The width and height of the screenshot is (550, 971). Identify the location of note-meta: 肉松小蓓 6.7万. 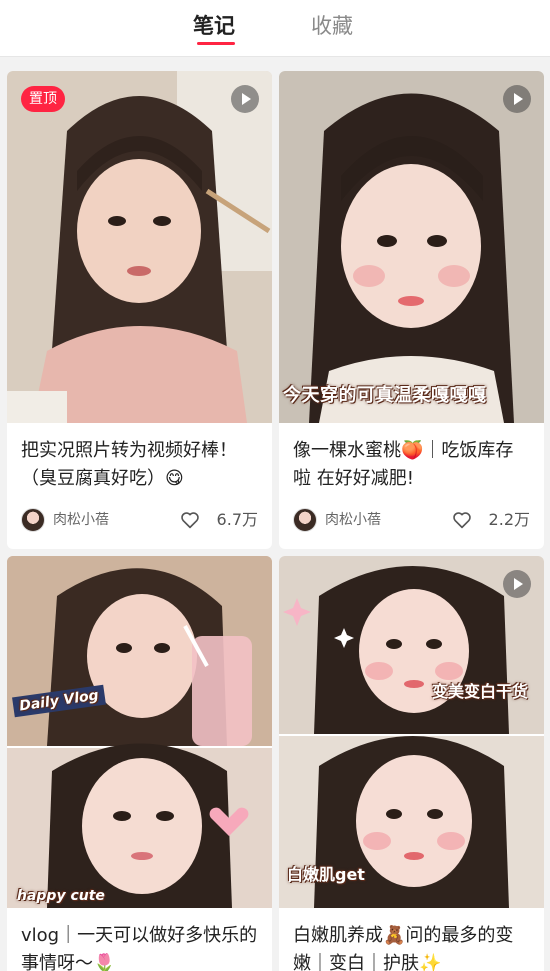
(139, 520).